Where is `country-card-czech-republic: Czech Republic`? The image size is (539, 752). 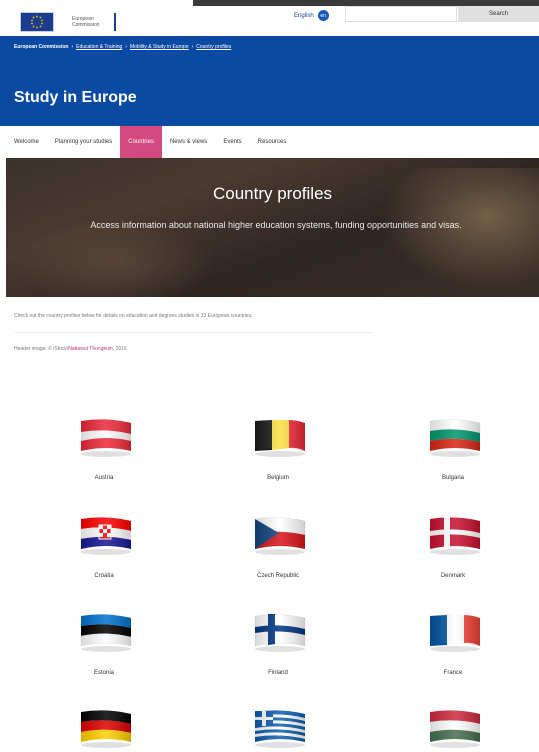
country-card-czech-republic: Czech Republic is located at coordinates (278, 555).